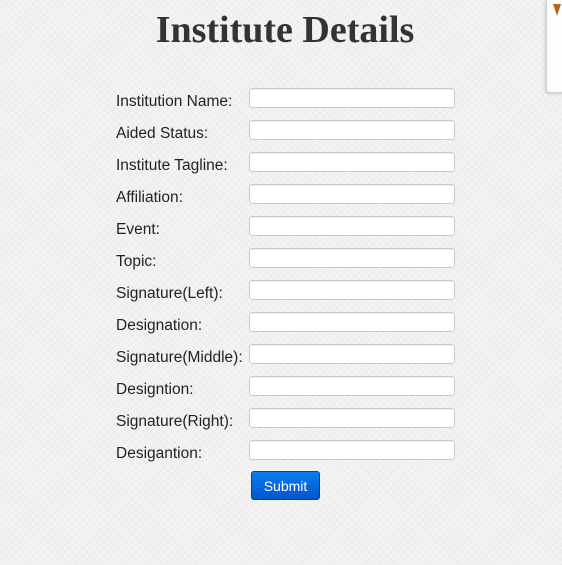 The image size is (562, 565). What do you see at coordinates (352, 162) in the screenshot?
I see `institute-tagline-input` at bounding box center [352, 162].